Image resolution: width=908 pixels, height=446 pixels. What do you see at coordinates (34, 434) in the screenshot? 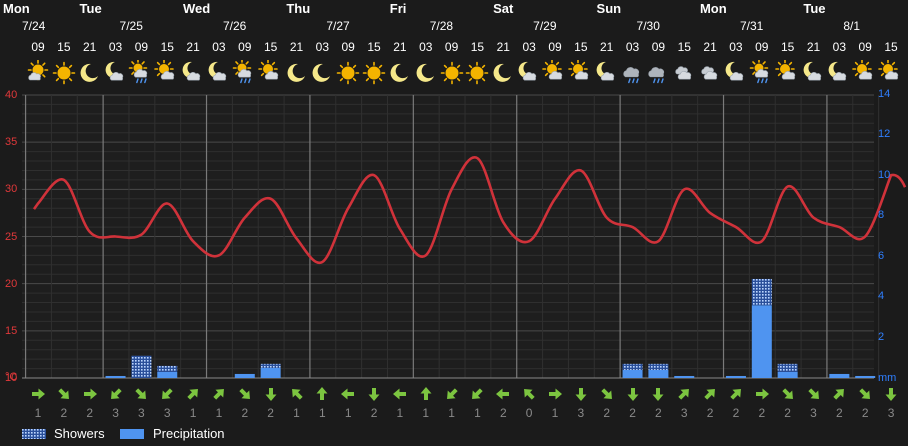
I see `showers-swatch` at bounding box center [34, 434].